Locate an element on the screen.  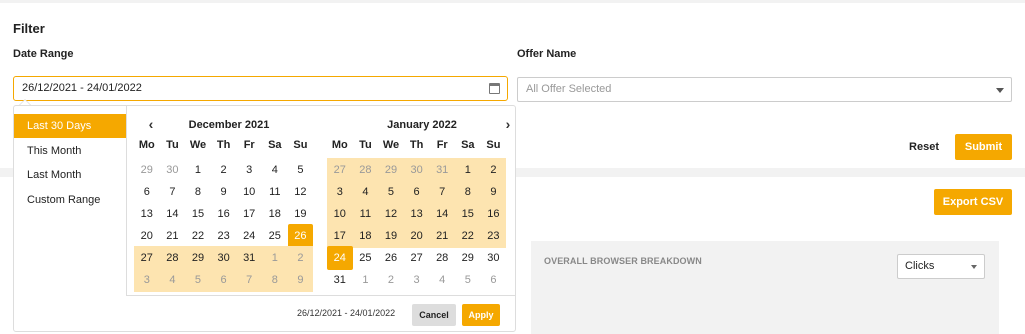
weekday-header: Mo is located at coordinates (339, 145).